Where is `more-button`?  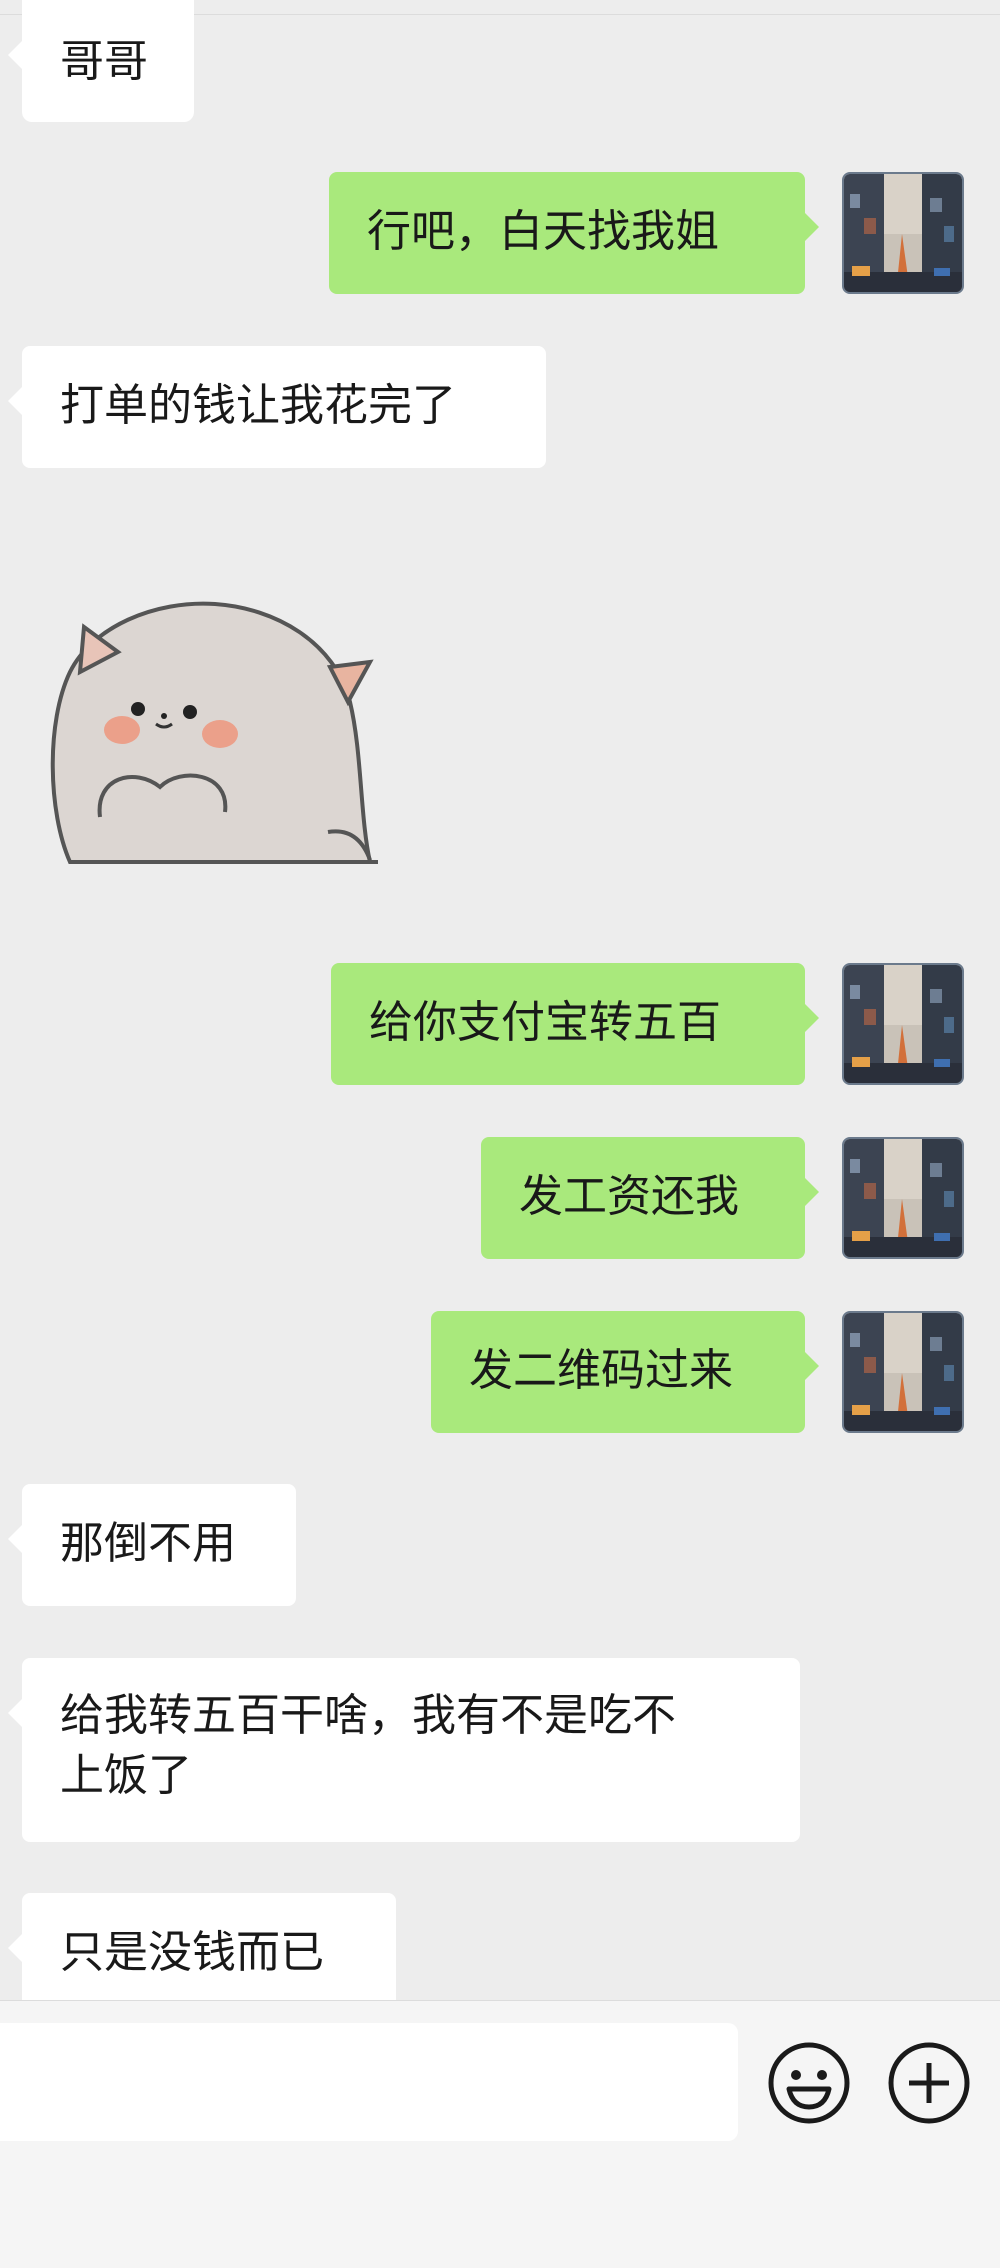
more-button is located at coordinates (929, 2083).